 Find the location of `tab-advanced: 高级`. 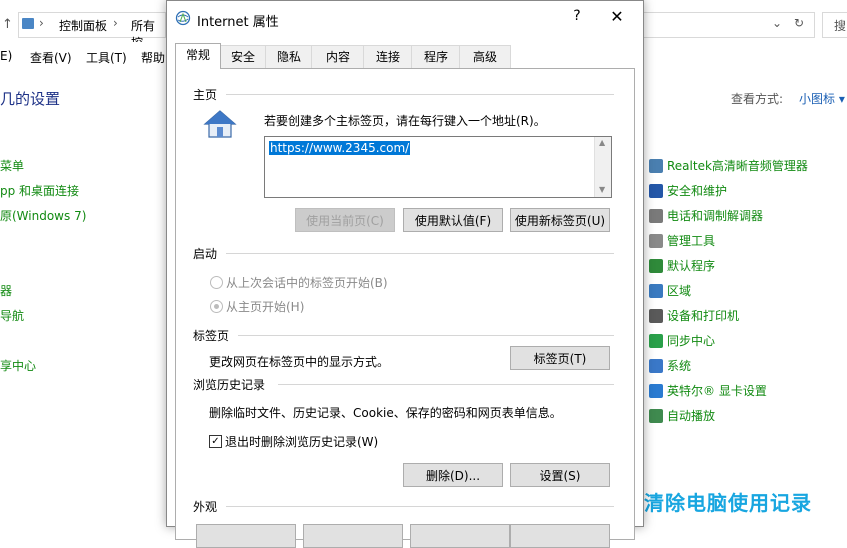

tab-advanced: 高级 is located at coordinates (485, 56).